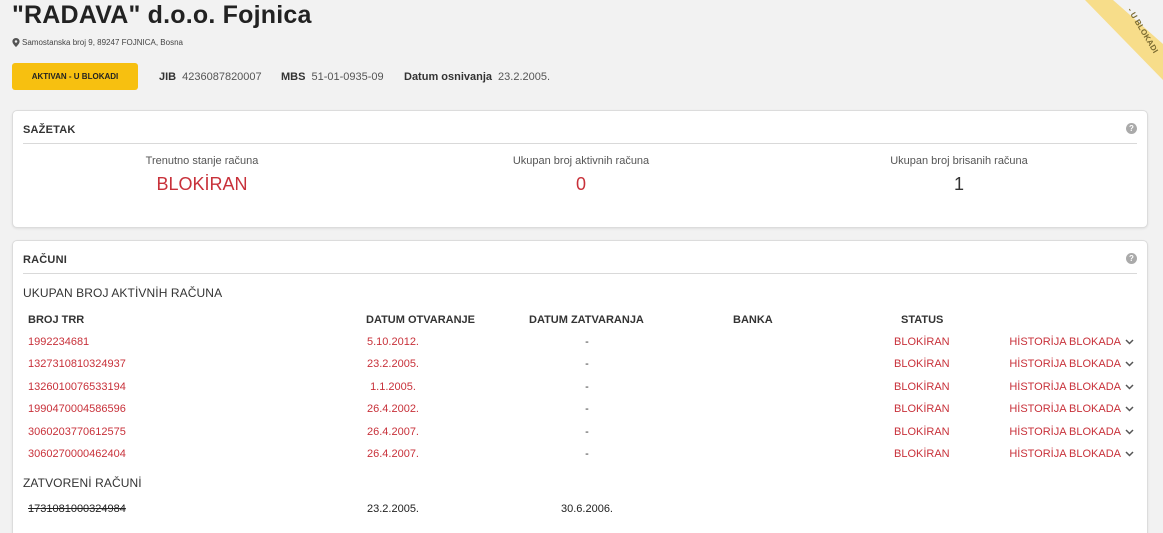  What do you see at coordinates (75, 76) in the screenshot?
I see `status-button: AKTIVAN - U BLOKADI` at bounding box center [75, 76].